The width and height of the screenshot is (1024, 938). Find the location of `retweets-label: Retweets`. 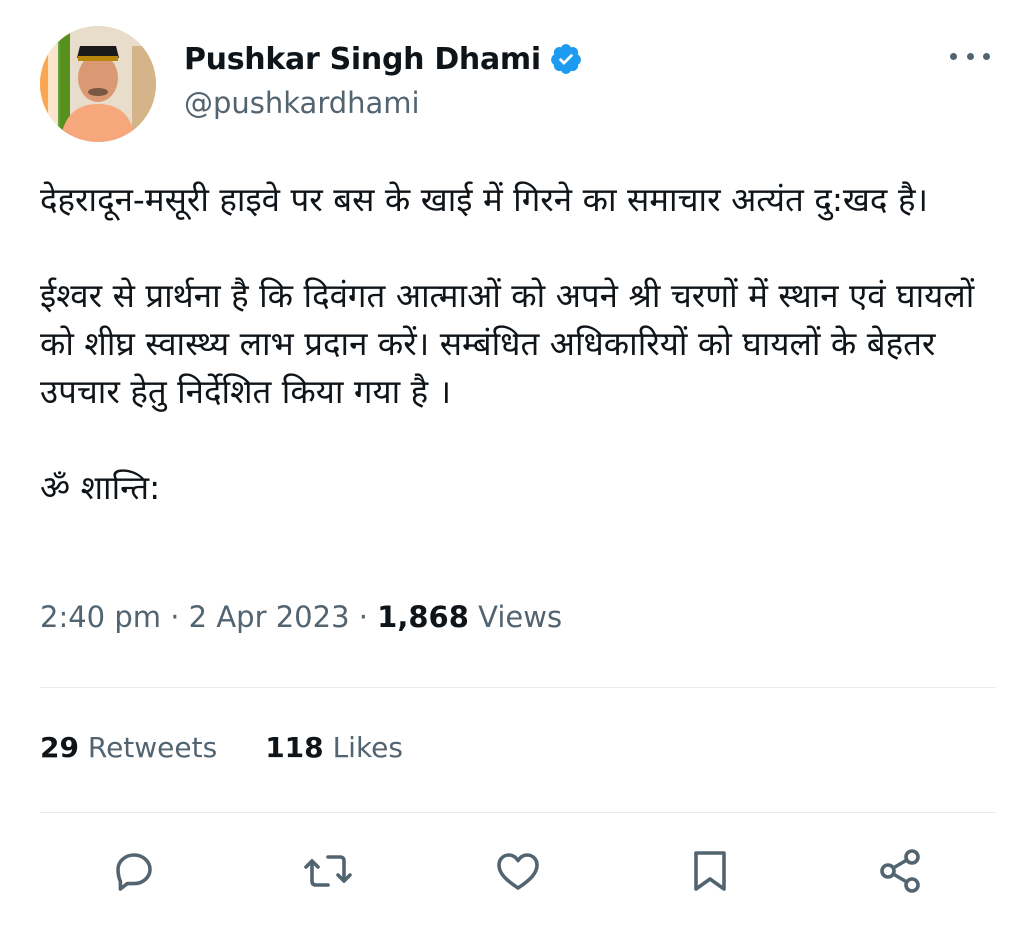

retweets-label: Retweets is located at coordinates (152, 747).